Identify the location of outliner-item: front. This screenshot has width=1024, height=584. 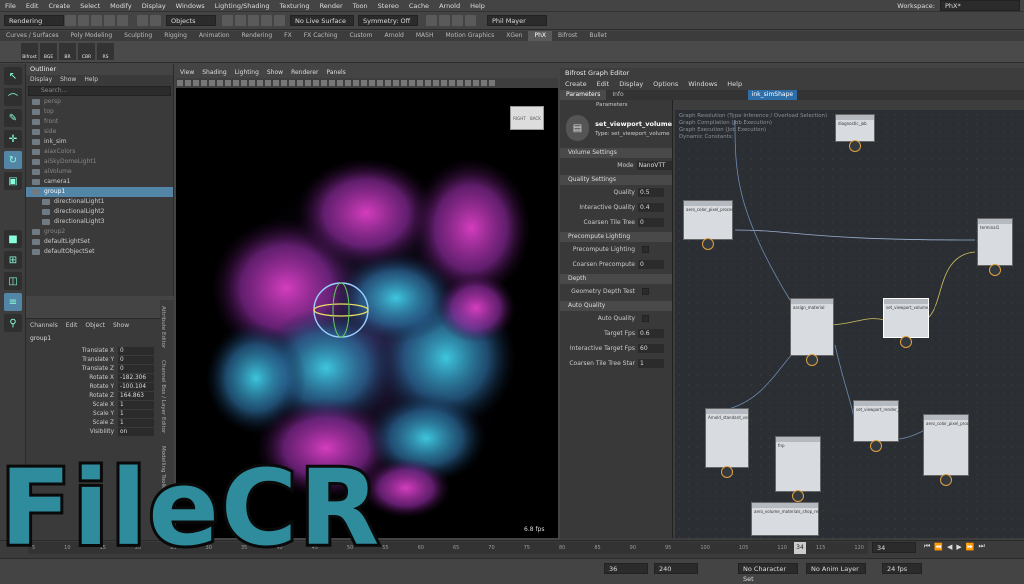
(99, 122).